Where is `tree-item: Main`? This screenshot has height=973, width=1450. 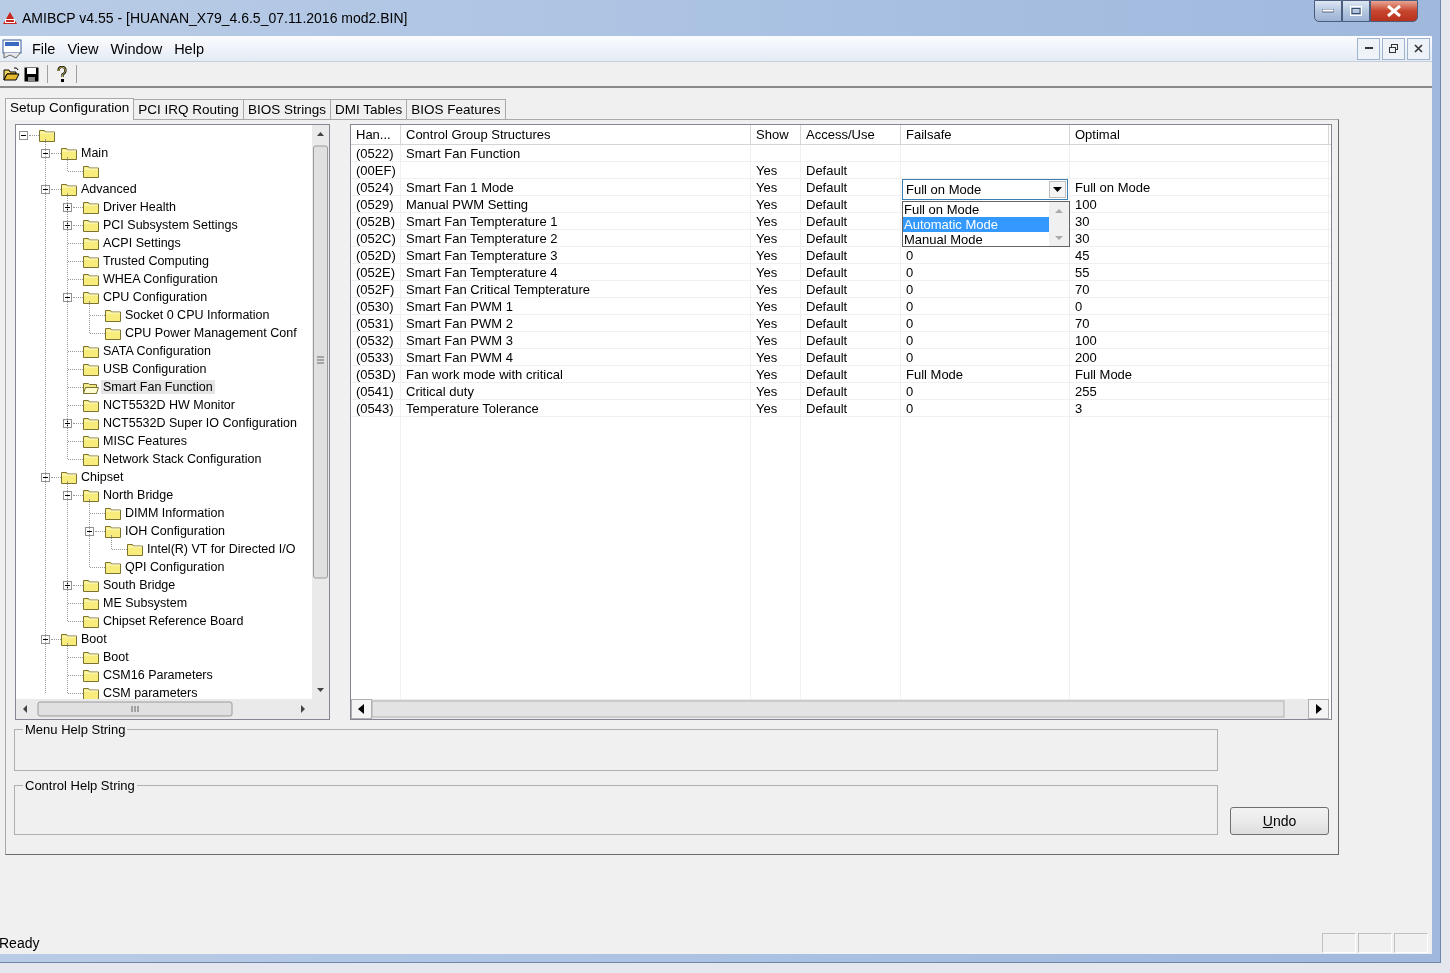
tree-item: Main is located at coordinates (95, 153).